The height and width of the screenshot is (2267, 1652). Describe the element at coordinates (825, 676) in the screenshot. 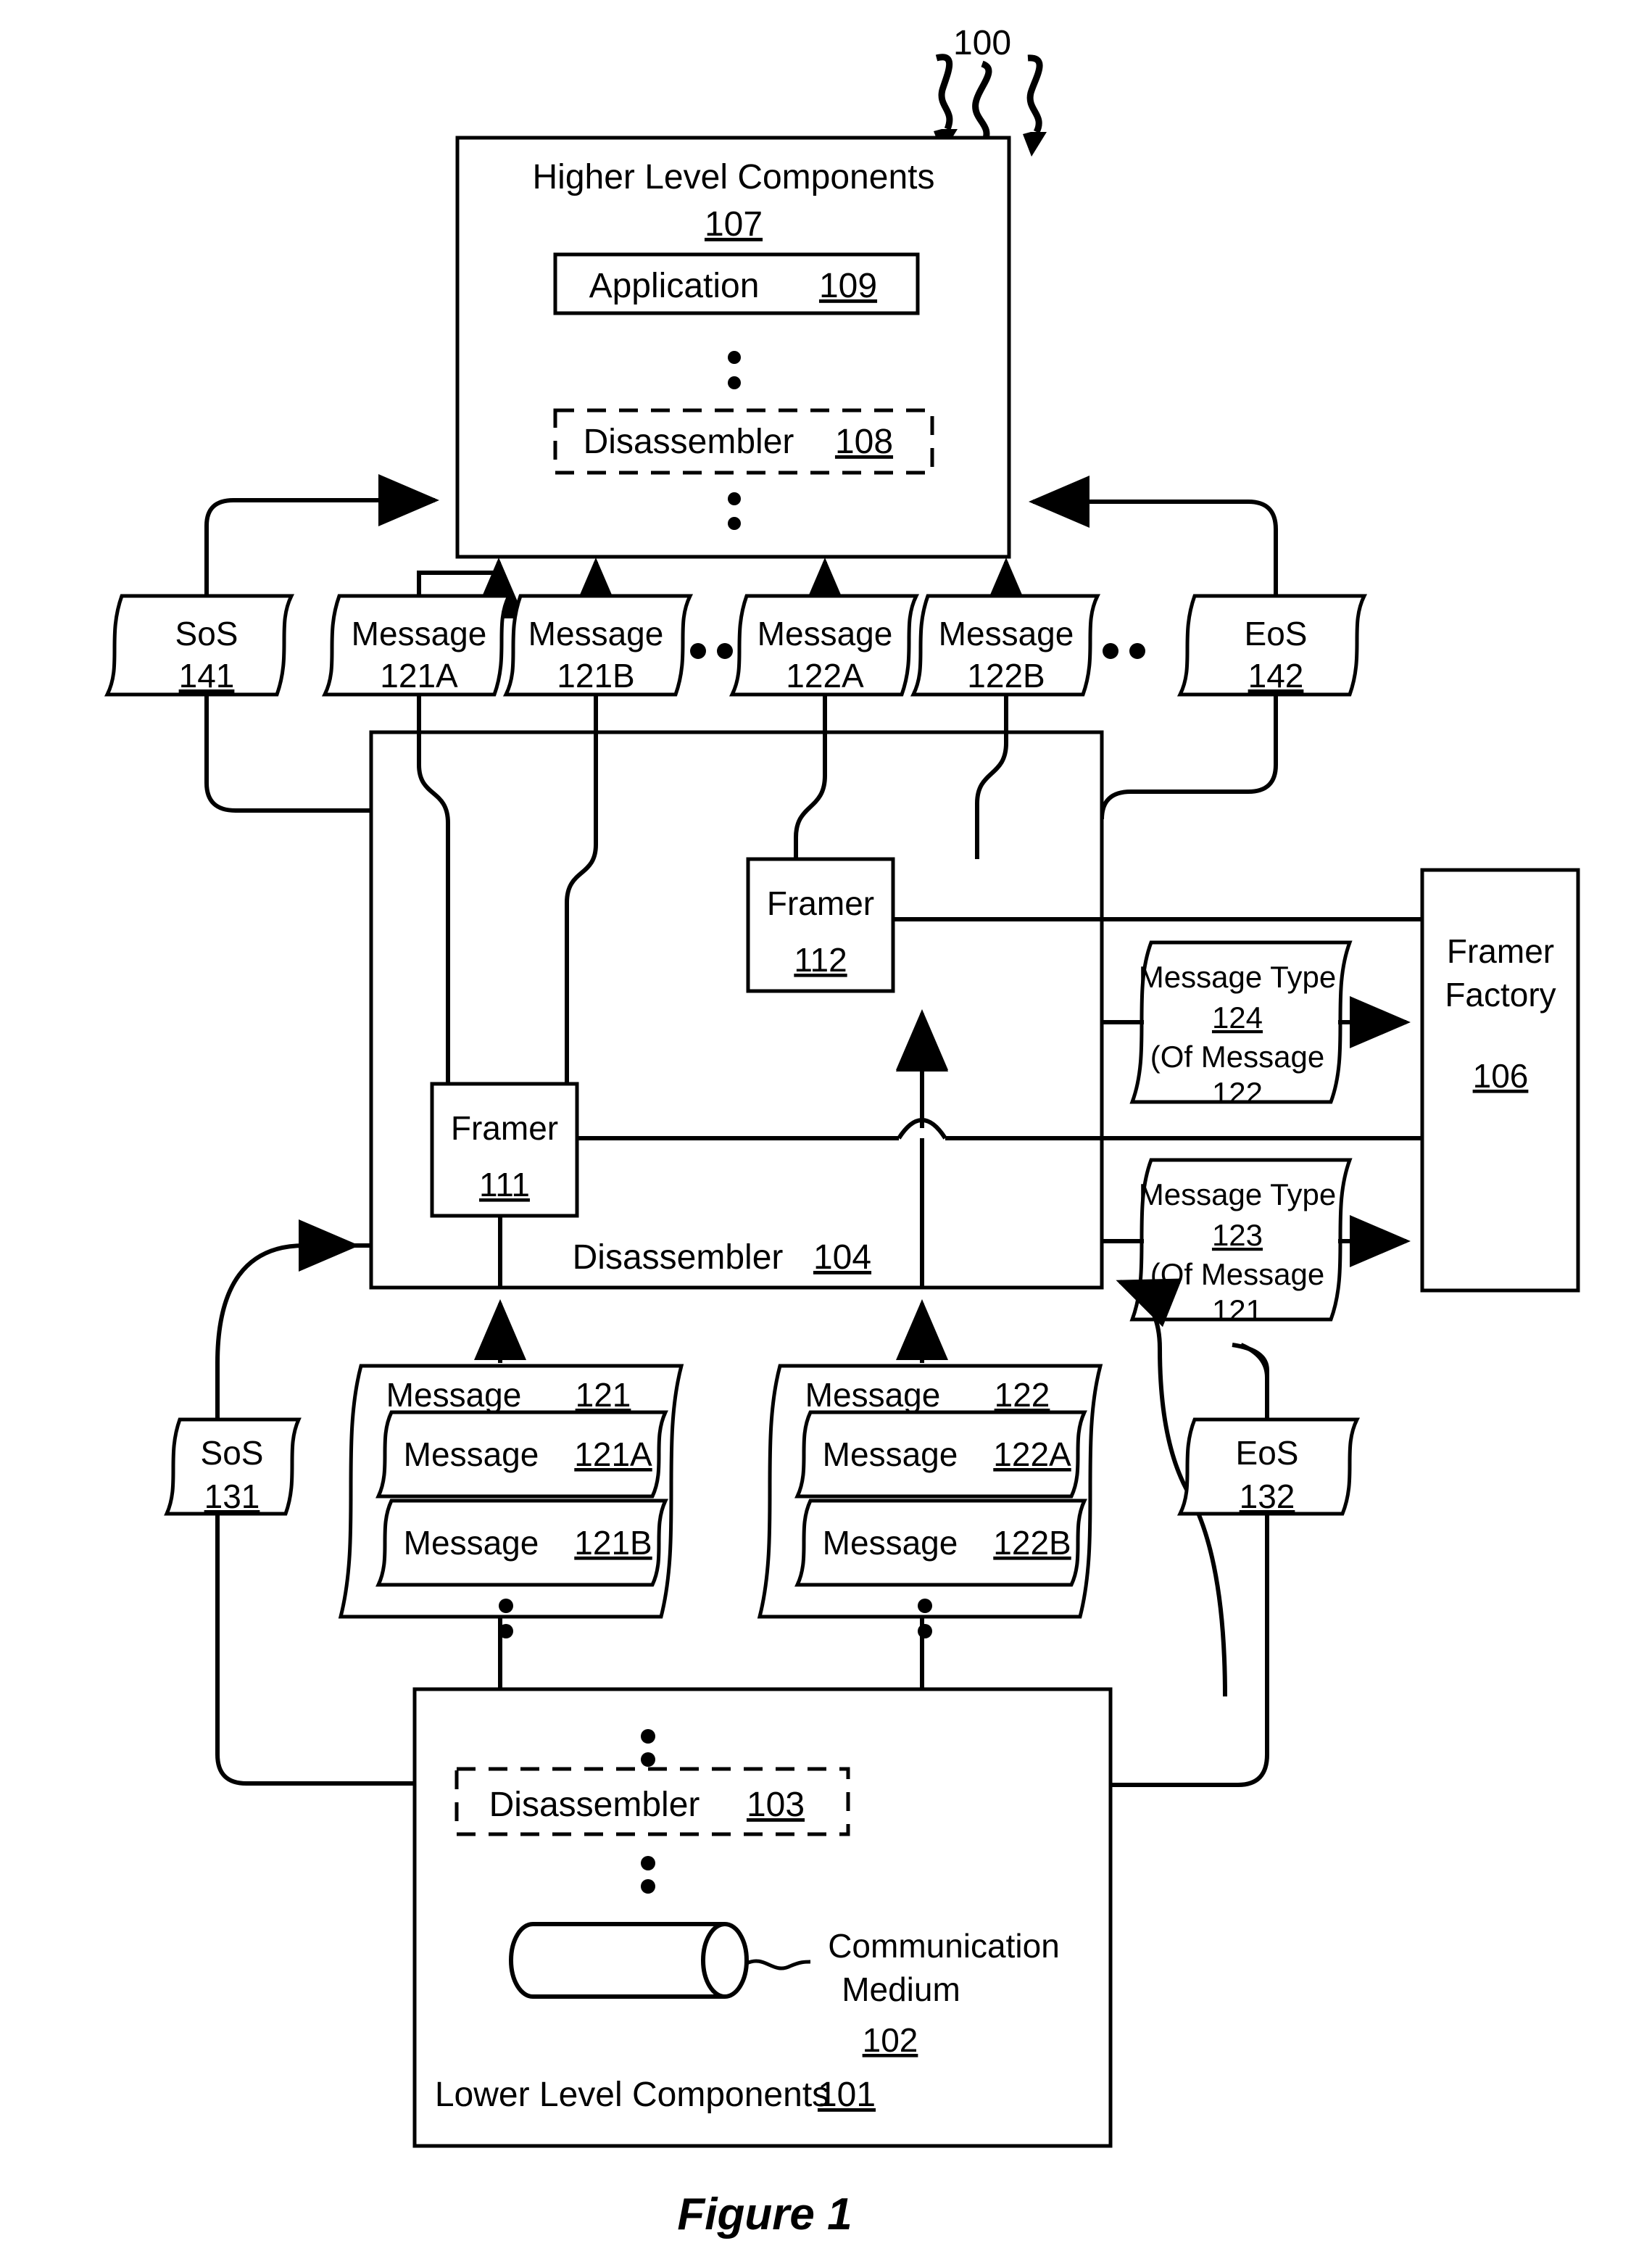

I see `message-122a-ref: 122A` at that location.